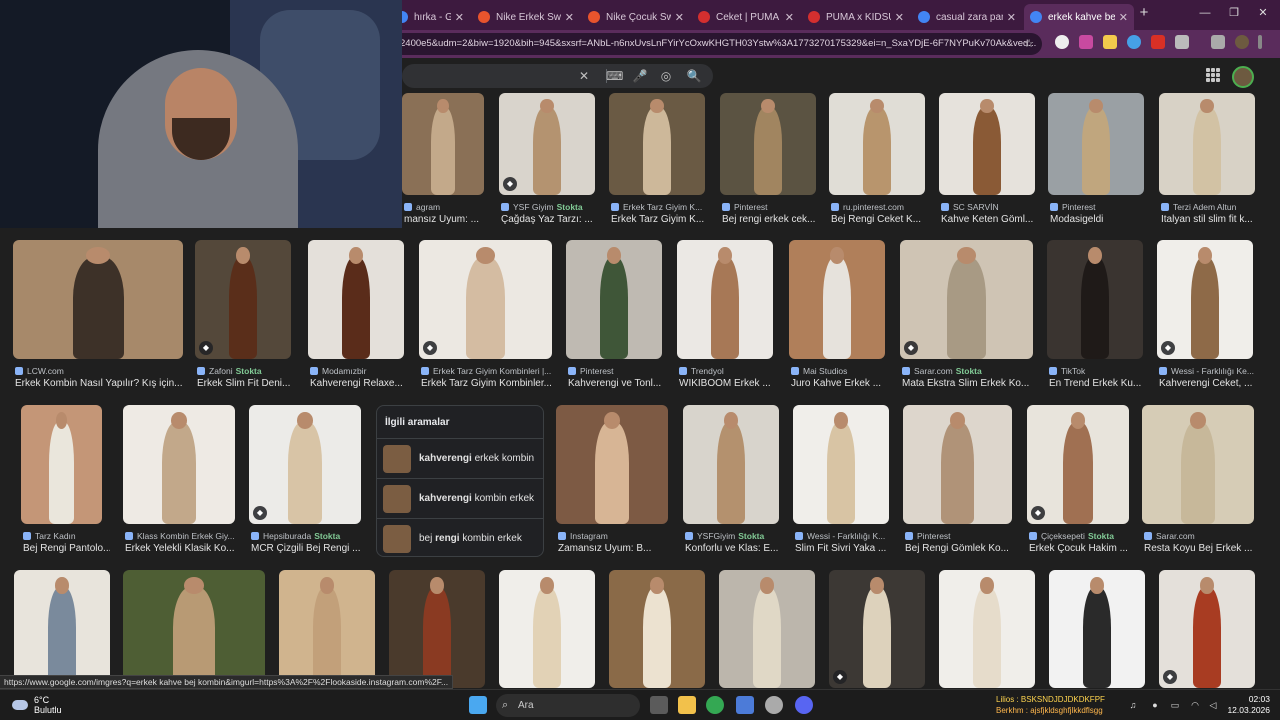 The width and height of the screenshot is (1280, 720). Describe the element at coordinates (1195, 705) in the screenshot. I see `wifi-icon: ◠` at that location.